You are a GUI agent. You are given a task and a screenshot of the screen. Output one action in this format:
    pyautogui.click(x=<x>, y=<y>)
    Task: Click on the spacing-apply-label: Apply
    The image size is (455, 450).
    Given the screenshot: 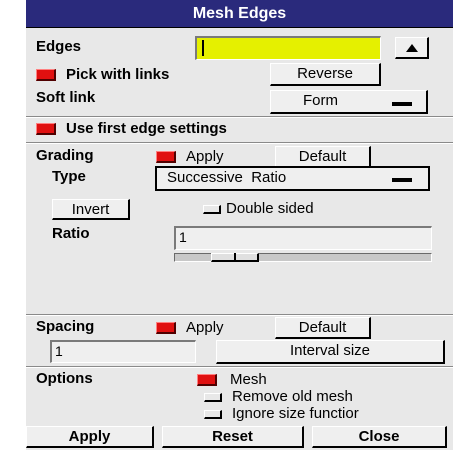 What is the action you would take?
    pyautogui.click(x=205, y=327)
    